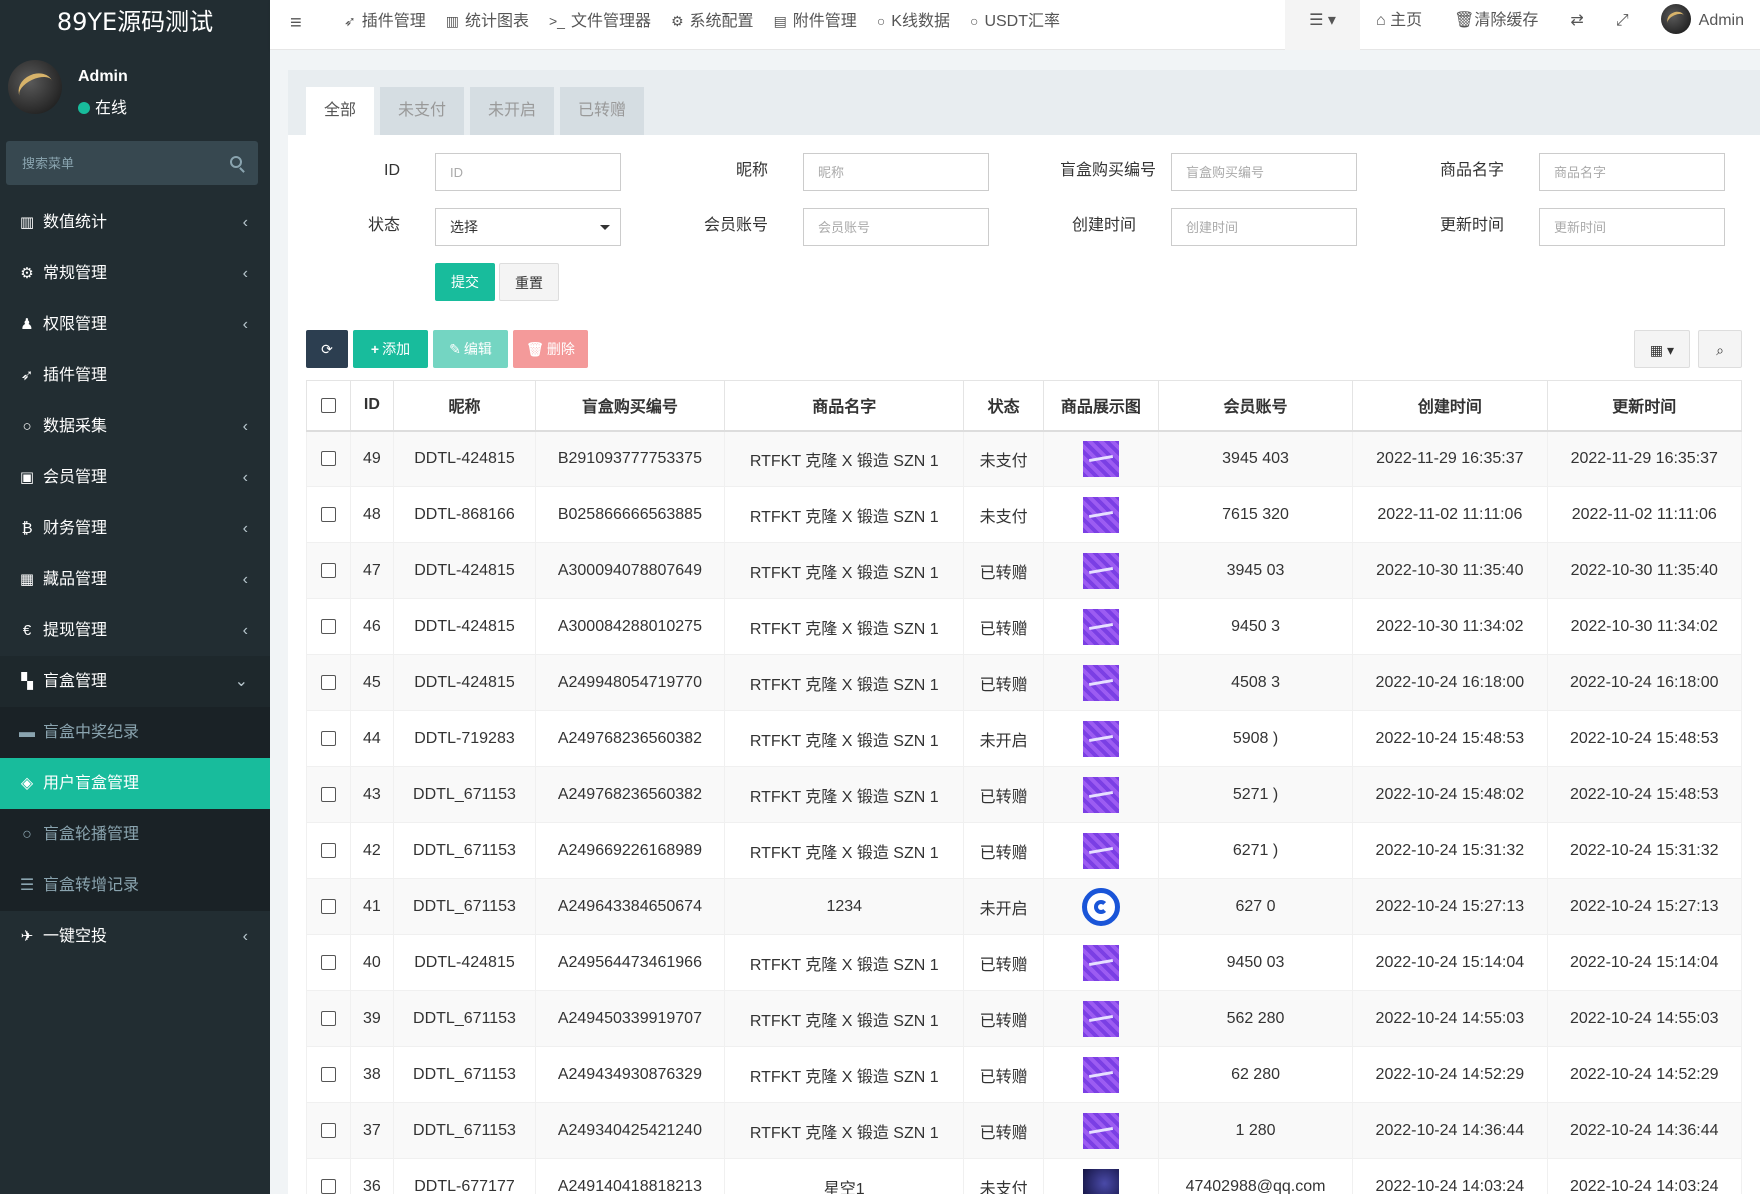 The width and height of the screenshot is (1760, 1194). Describe the element at coordinates (372, 406) in the screenshot. I see `col-id: ID` at that location.